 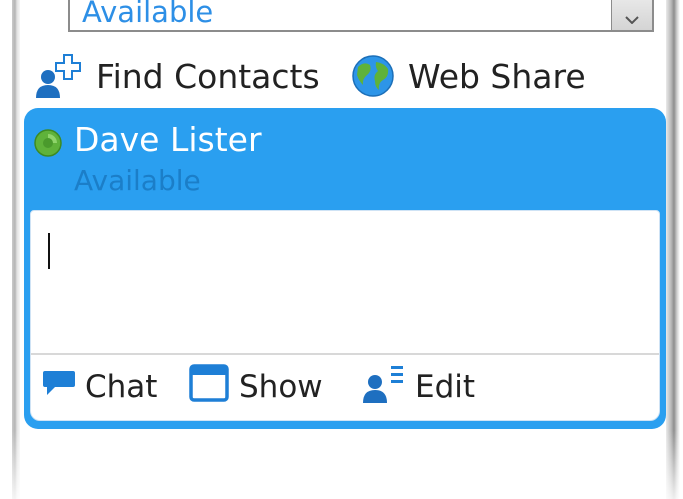 I want to click on dropdown-arrow-icon, so click(x=631, y=15).